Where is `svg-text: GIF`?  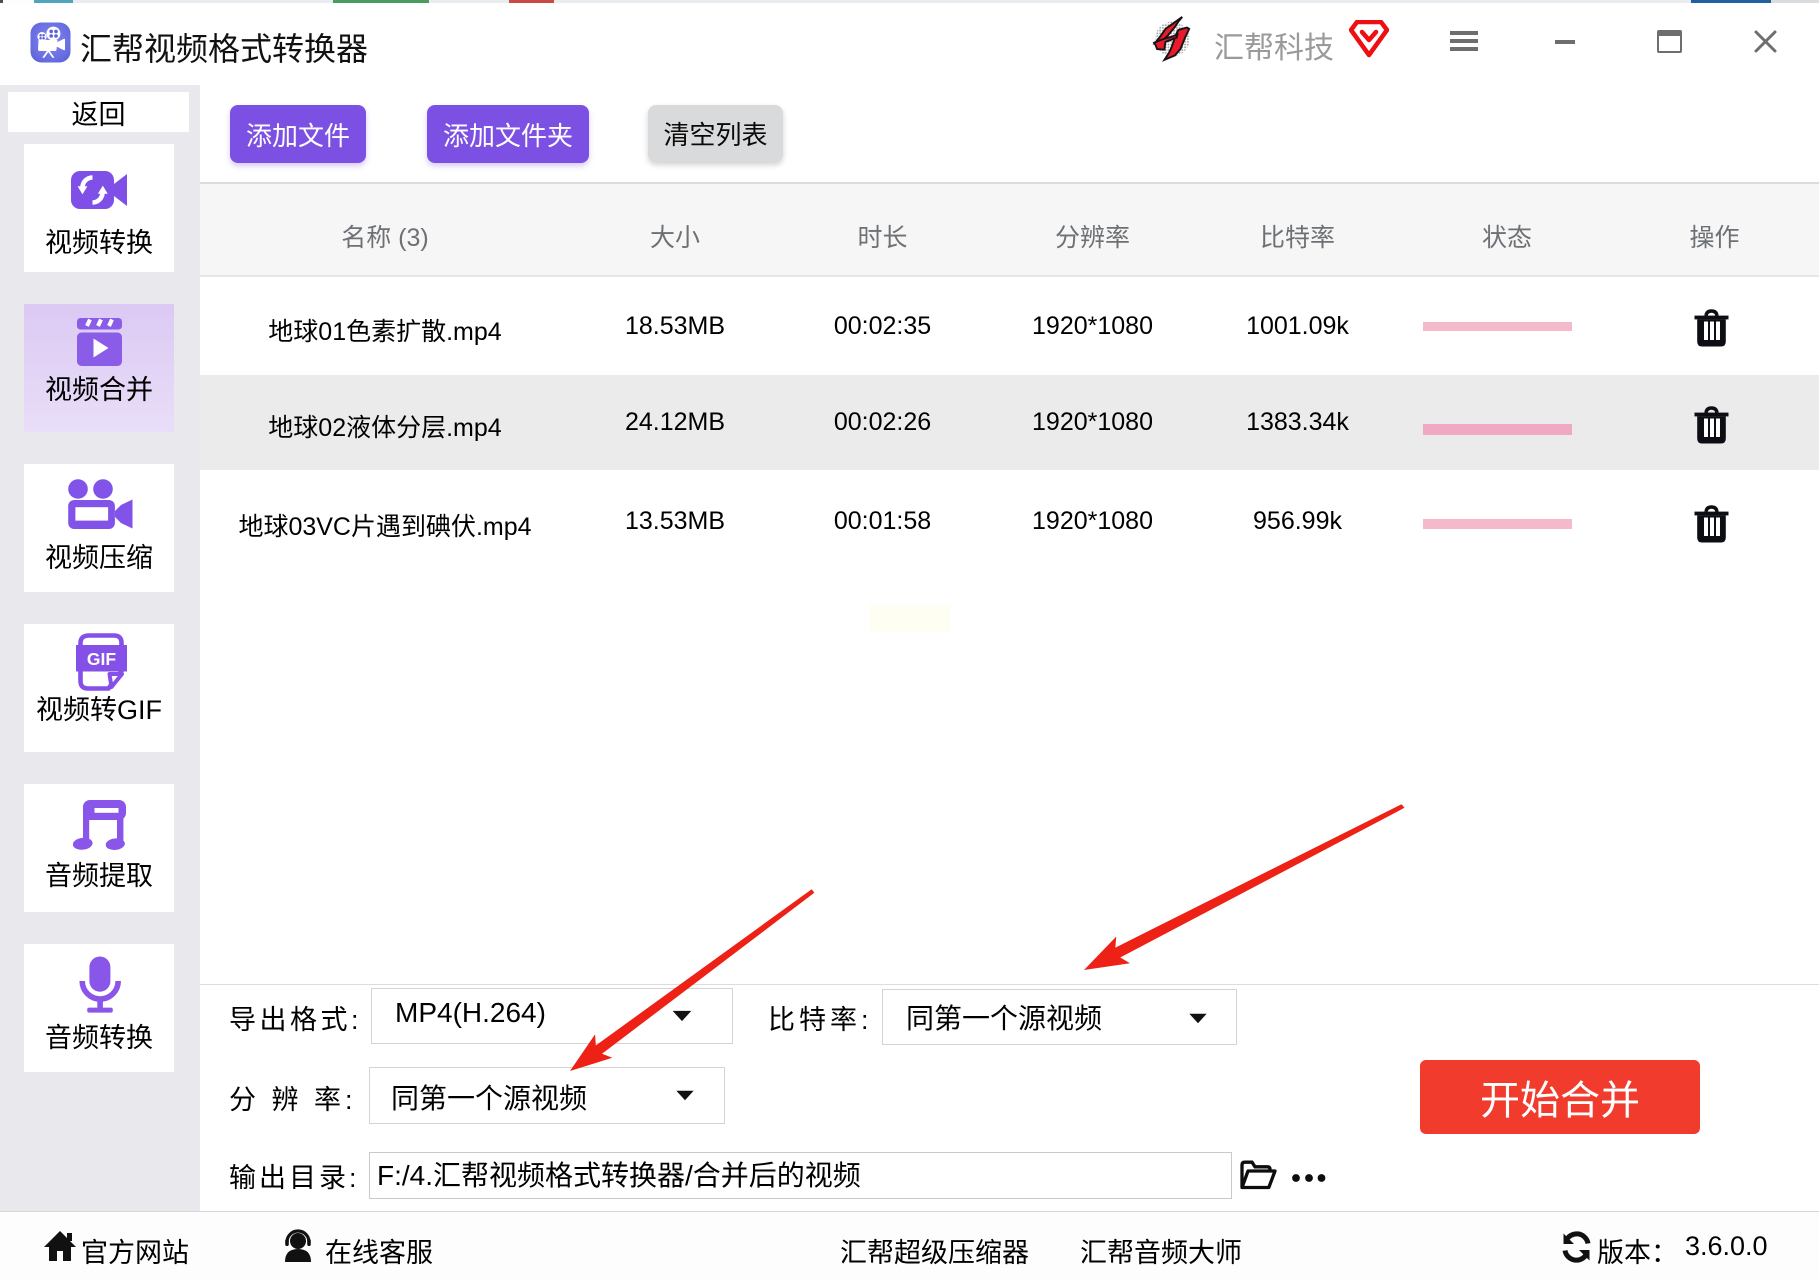 svg-text: GIF is located at coordinates (101, 659).